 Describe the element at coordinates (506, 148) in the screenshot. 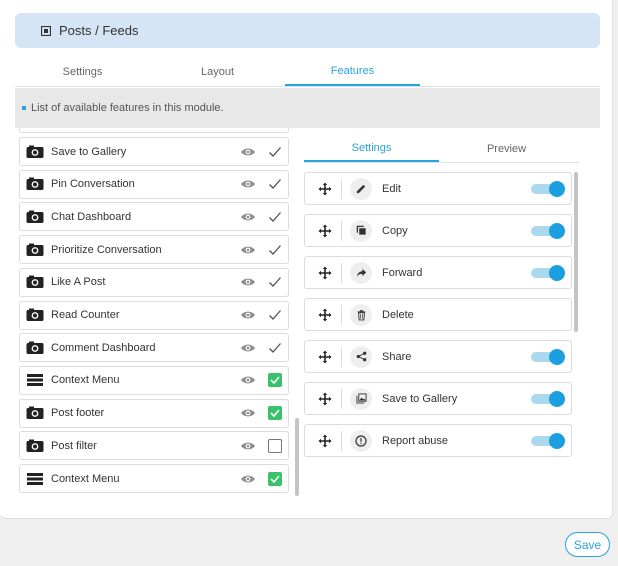

I see `tab-preview: Preview` at that location.